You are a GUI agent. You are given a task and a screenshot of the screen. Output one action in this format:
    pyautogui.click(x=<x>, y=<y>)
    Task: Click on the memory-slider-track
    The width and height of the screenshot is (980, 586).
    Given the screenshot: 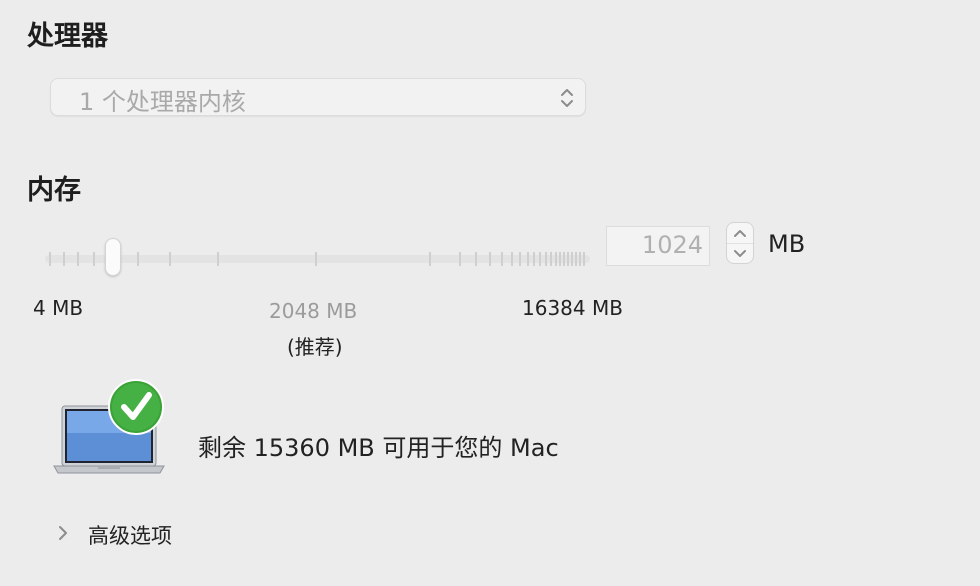 What is the action you would take?
    pyautogui.click(x=317, y=259)
    